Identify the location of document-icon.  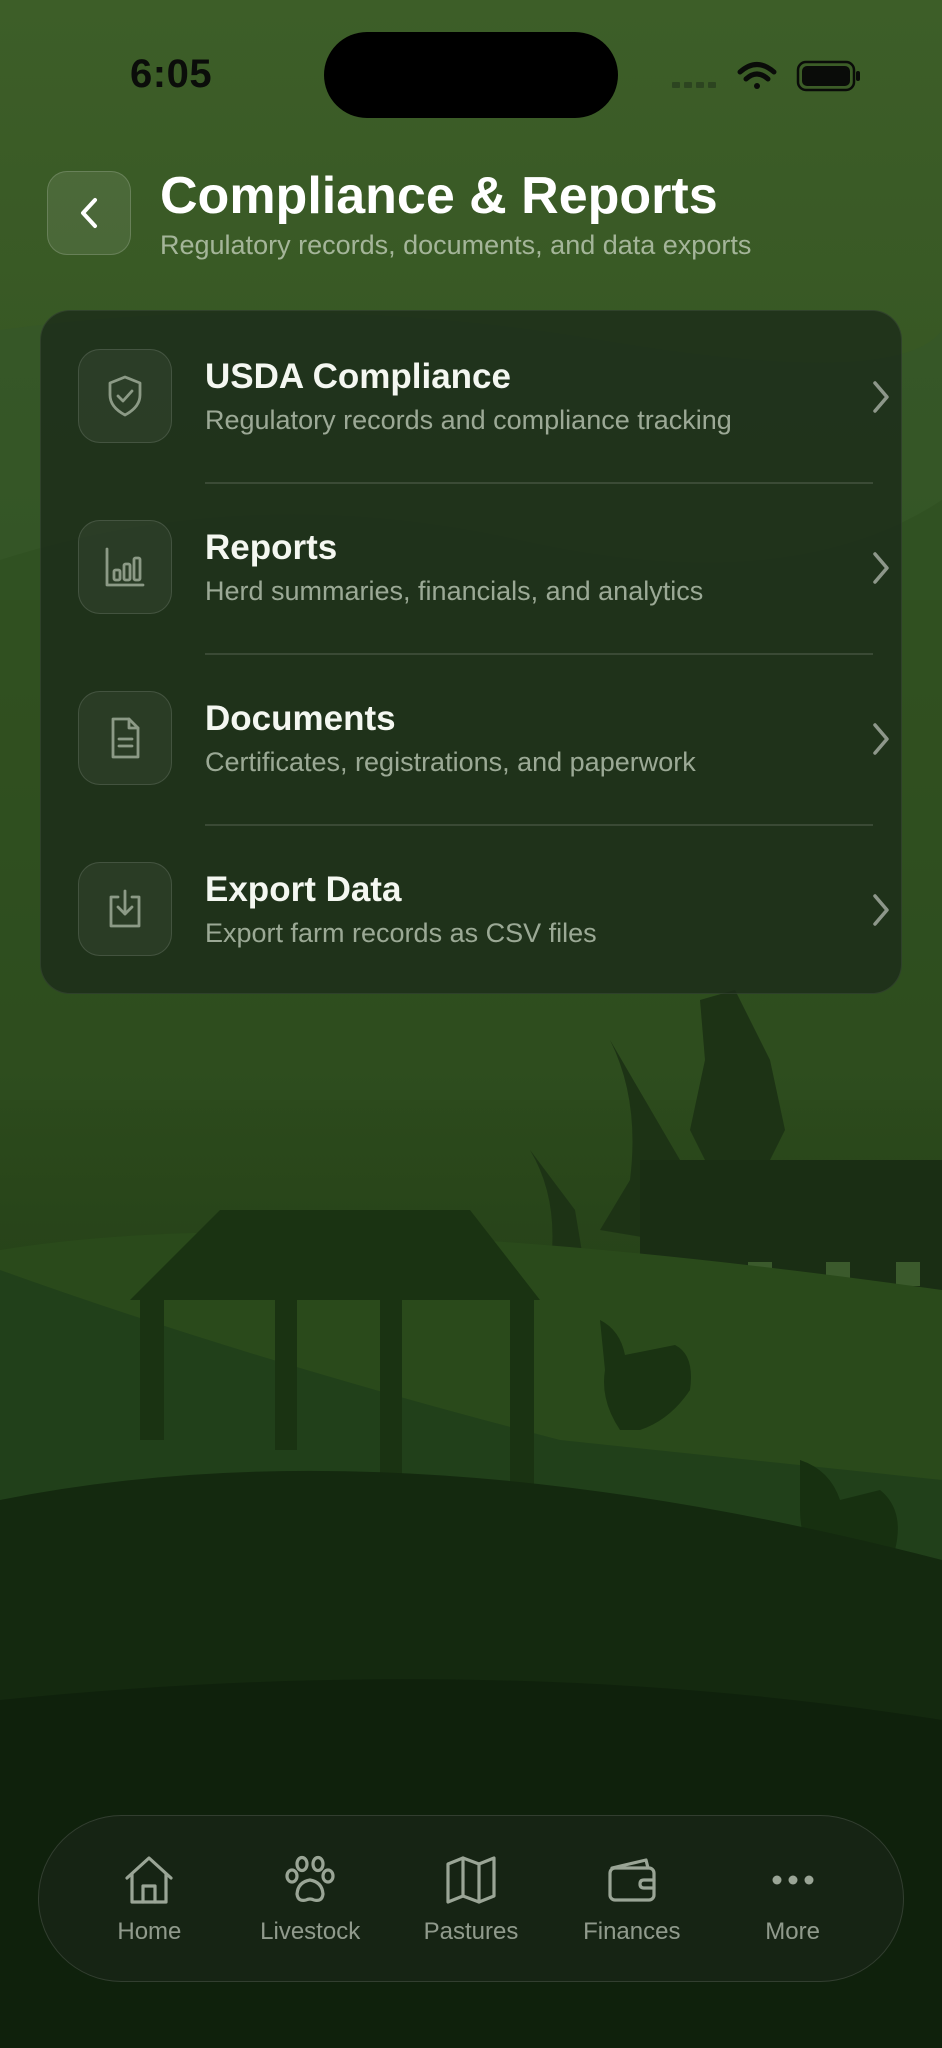
(125, 738).